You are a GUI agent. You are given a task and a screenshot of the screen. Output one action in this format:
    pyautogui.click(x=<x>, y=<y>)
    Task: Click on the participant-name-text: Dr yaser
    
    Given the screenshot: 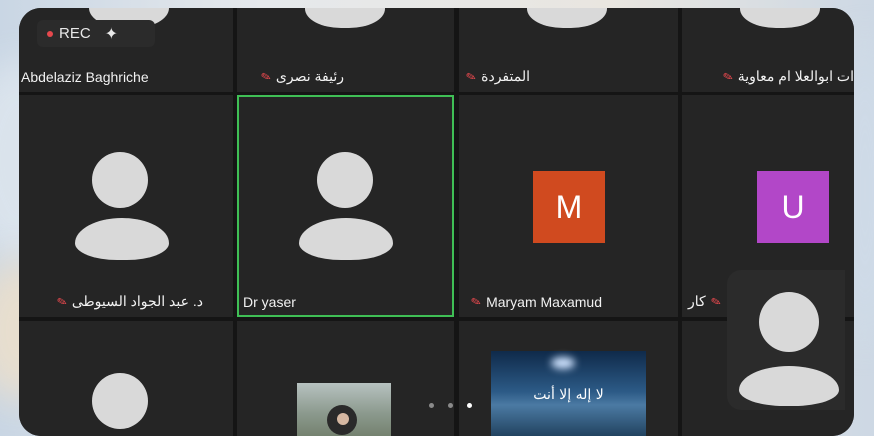 What is the action you would take?
    pyautogui.click(x=269, y=302)
    